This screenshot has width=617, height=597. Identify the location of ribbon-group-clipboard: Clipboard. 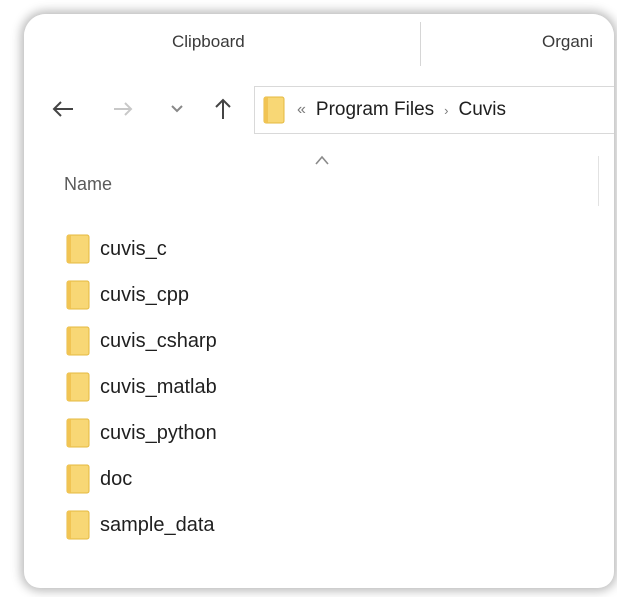
(208, 41).